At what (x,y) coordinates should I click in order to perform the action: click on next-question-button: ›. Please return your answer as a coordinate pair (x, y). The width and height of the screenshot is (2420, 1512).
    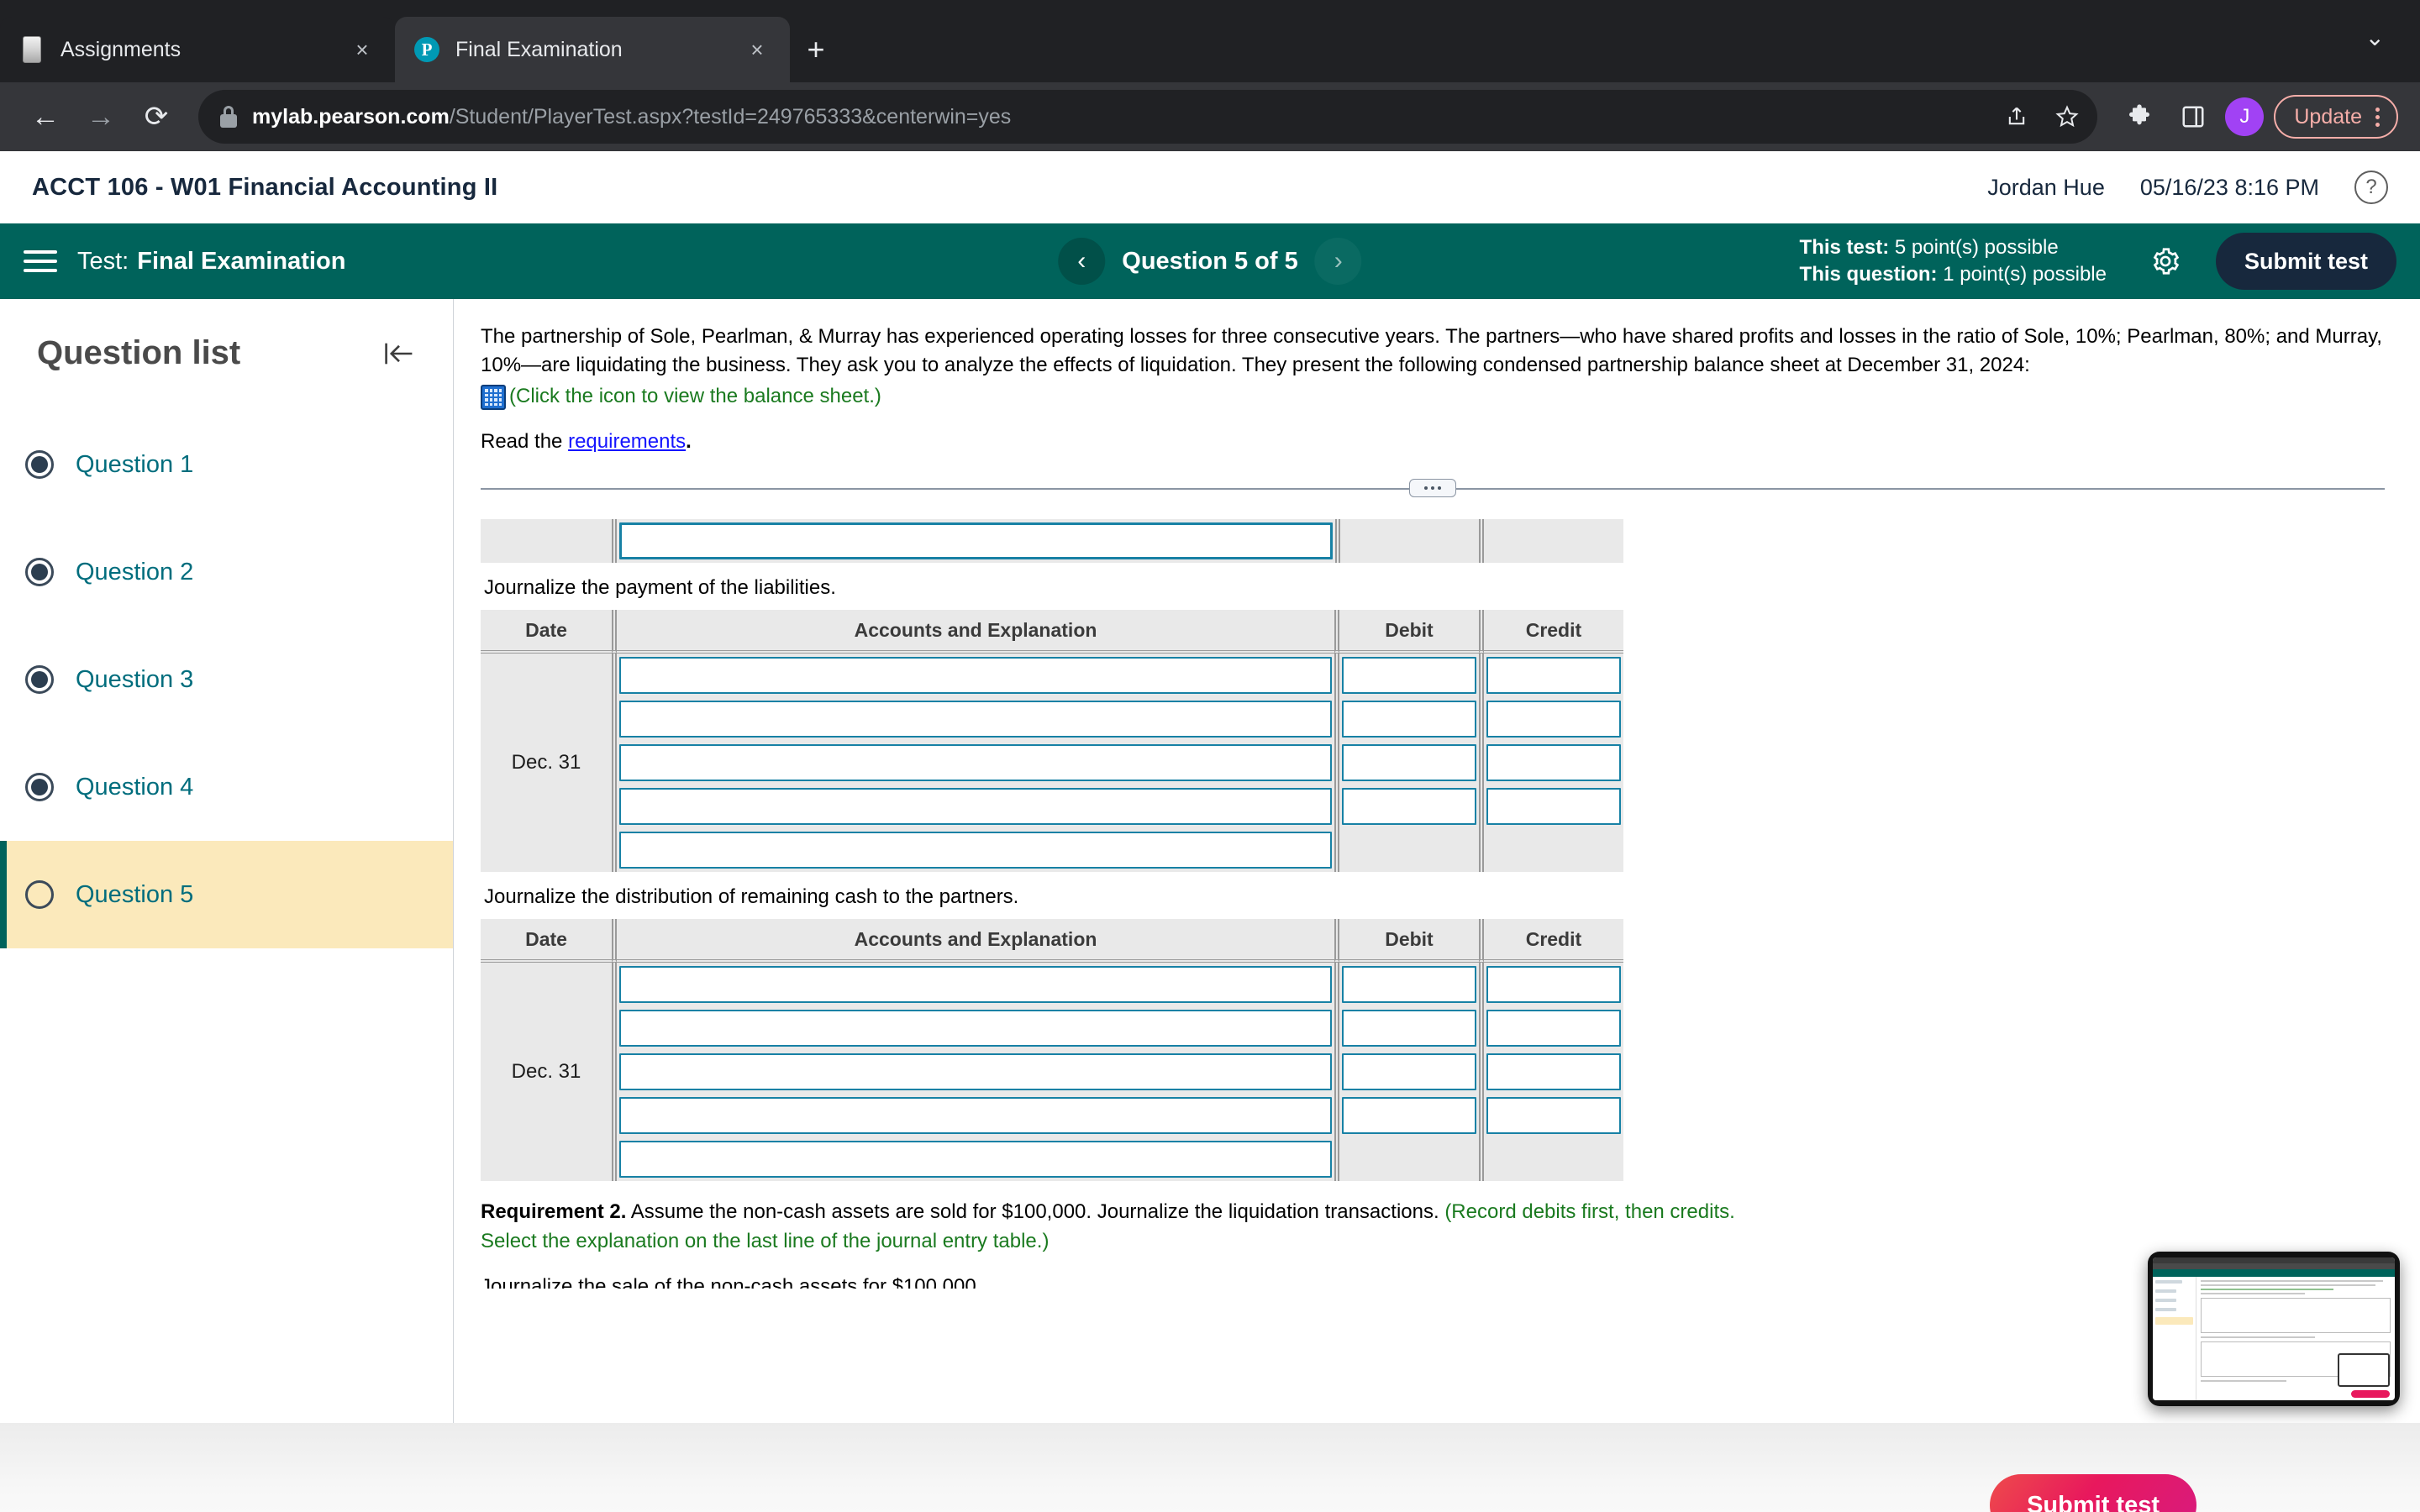
    Looking at the image, I should click on (1338, 261).